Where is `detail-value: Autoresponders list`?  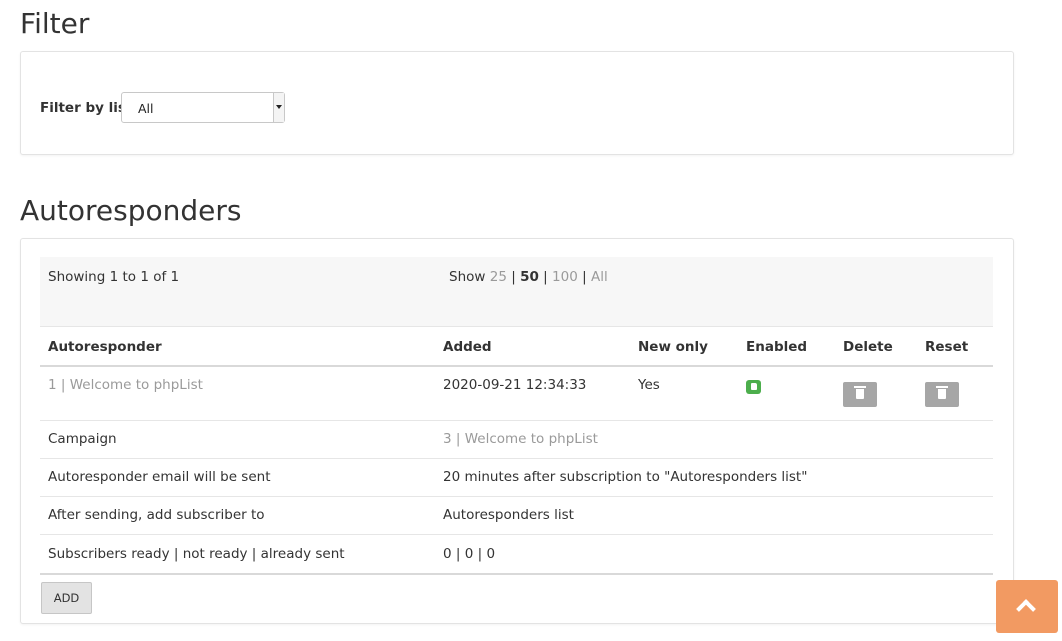
detail-value: Autoresponders list is located at coordinates (508, 515).